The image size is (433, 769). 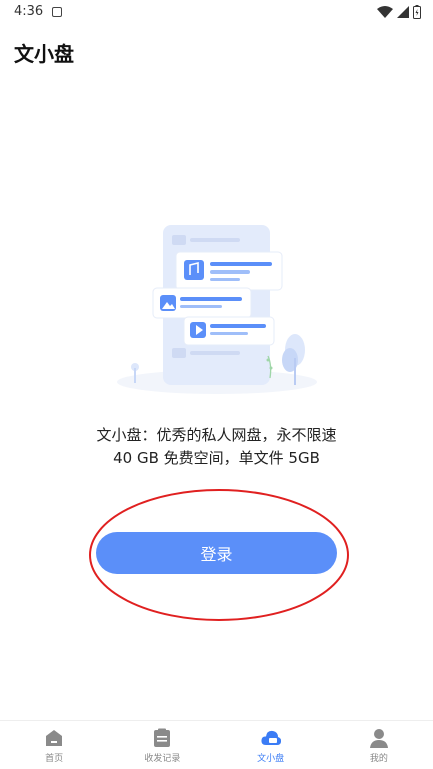 I want to click on nav-label-transfer-records: 收发记录, so click(x=162, y=759).